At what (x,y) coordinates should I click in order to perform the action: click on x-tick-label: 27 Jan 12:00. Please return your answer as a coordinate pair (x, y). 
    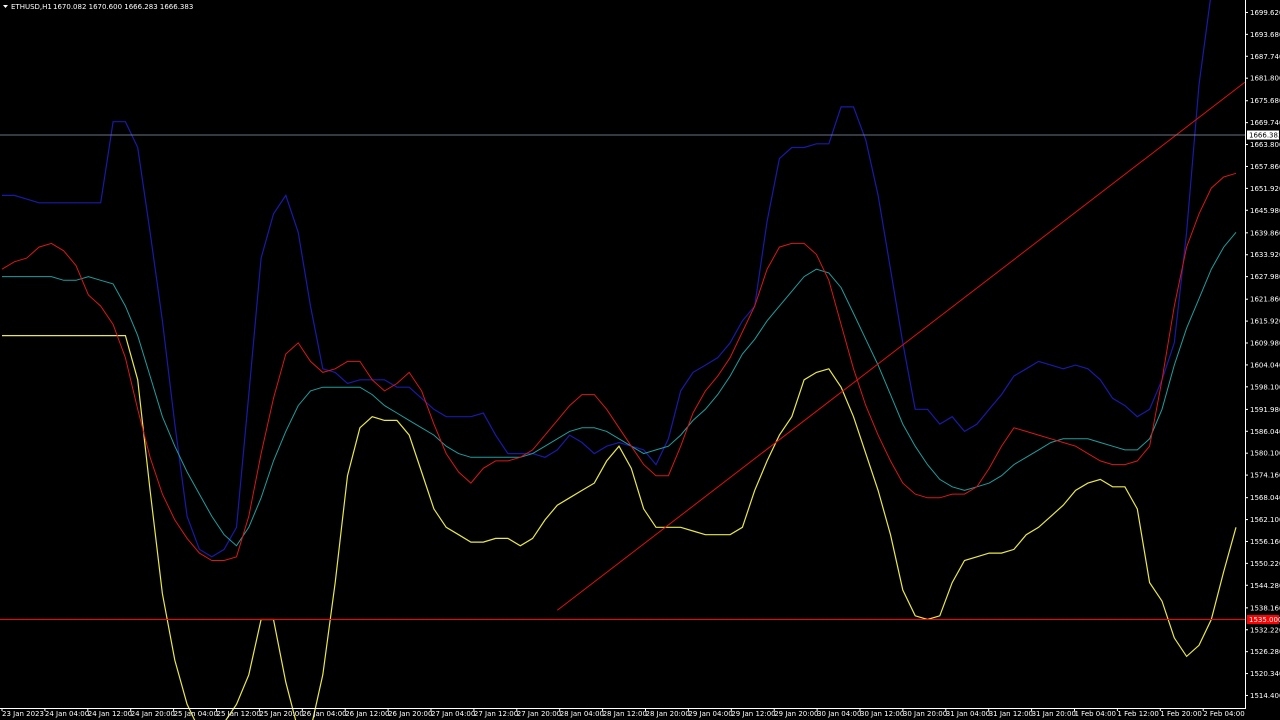
    Looking at the image, I should click on (496, 714).